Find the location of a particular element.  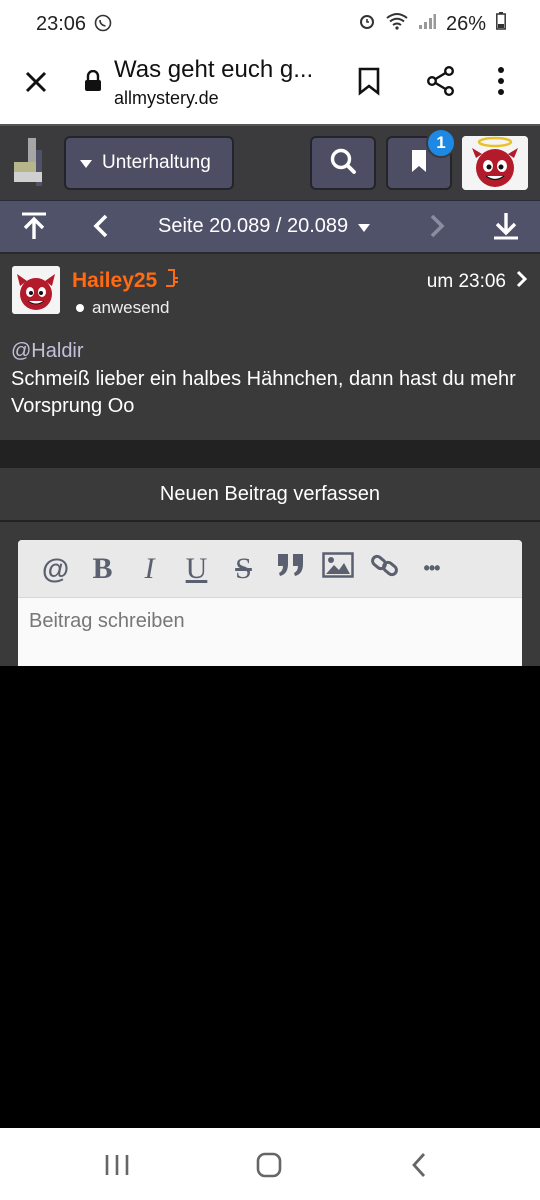

pagination-bar: Seite 20.089 / 20.089 is located at coordinates (270, 226).